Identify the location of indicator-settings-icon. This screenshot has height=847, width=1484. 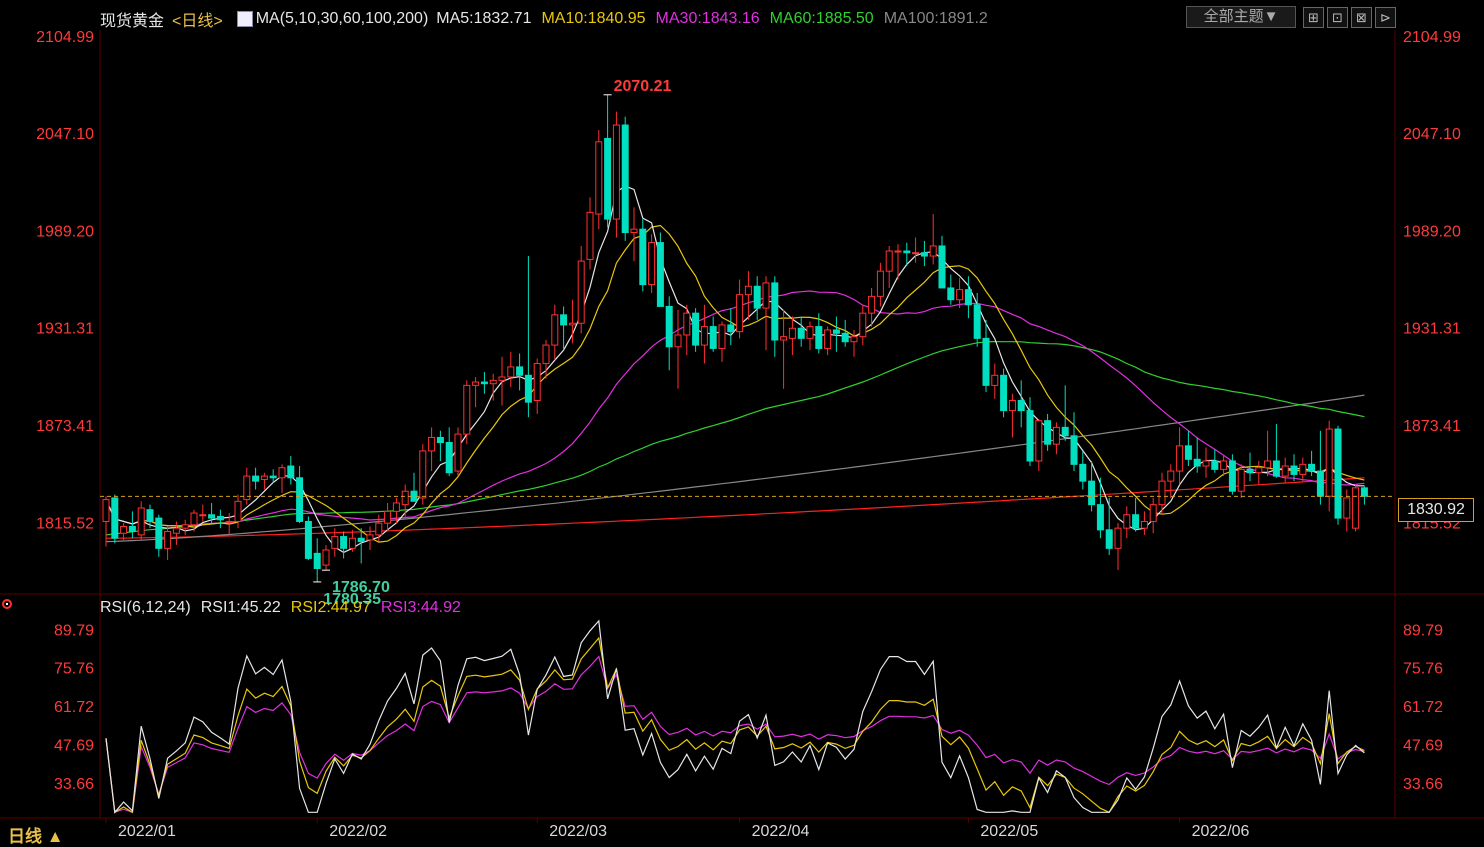
(244, 19).